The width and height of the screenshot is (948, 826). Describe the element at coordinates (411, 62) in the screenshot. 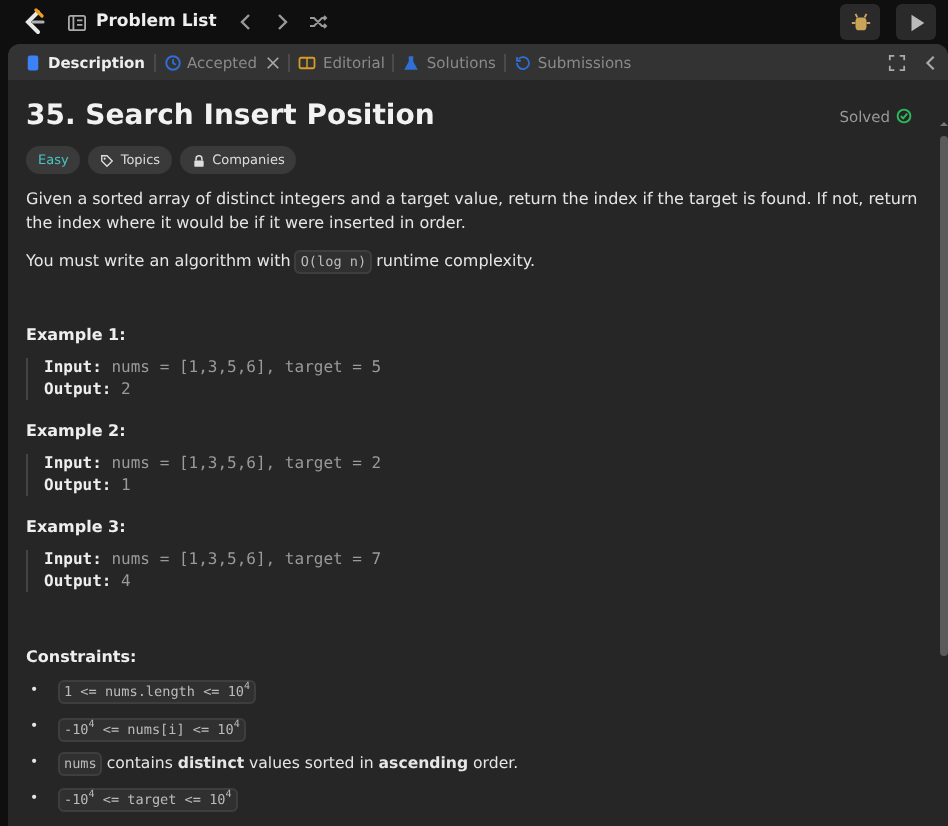

I see `flask-icon` at that location.